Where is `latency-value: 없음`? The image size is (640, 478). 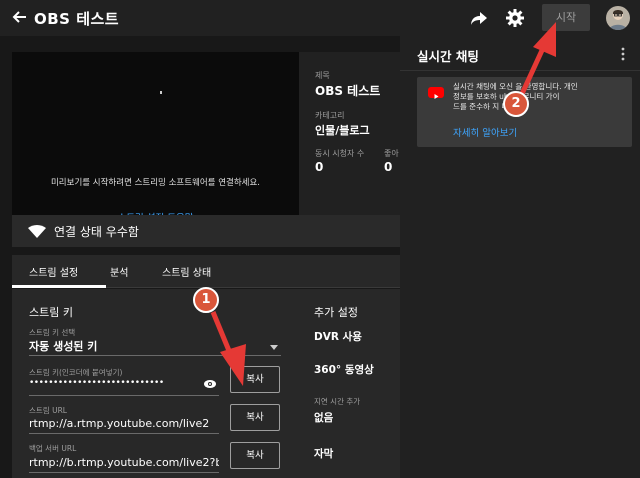 latency-value: 없음 is located at coordinates (323, 417).